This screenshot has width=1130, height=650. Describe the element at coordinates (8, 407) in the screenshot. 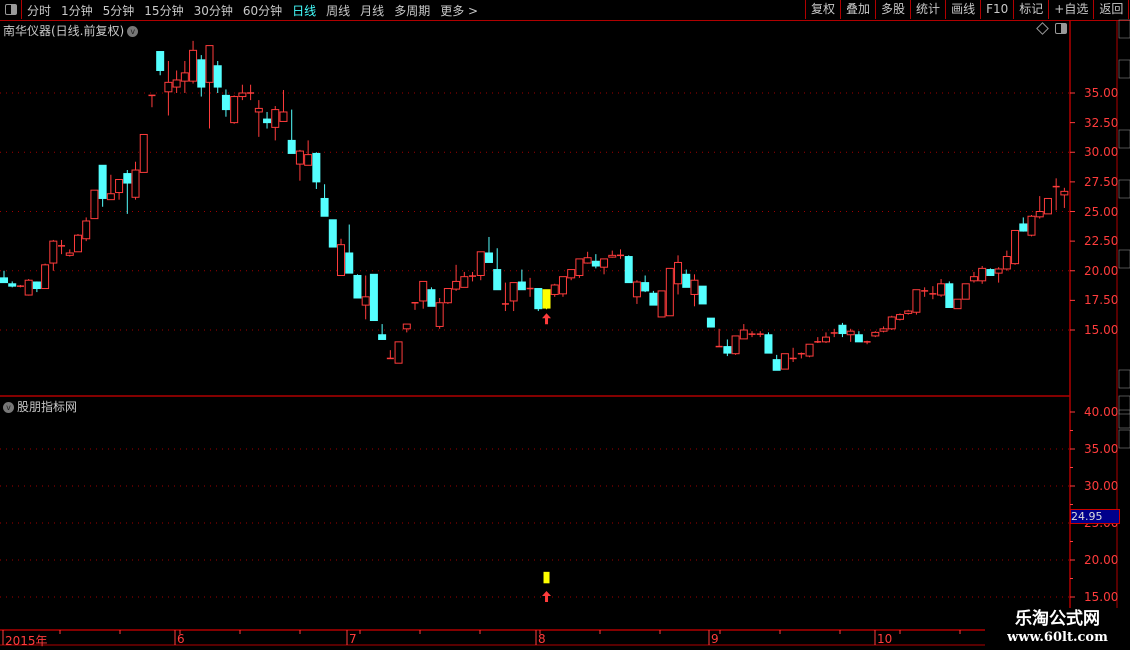

I see `chevron-down-icon: v` at that location.